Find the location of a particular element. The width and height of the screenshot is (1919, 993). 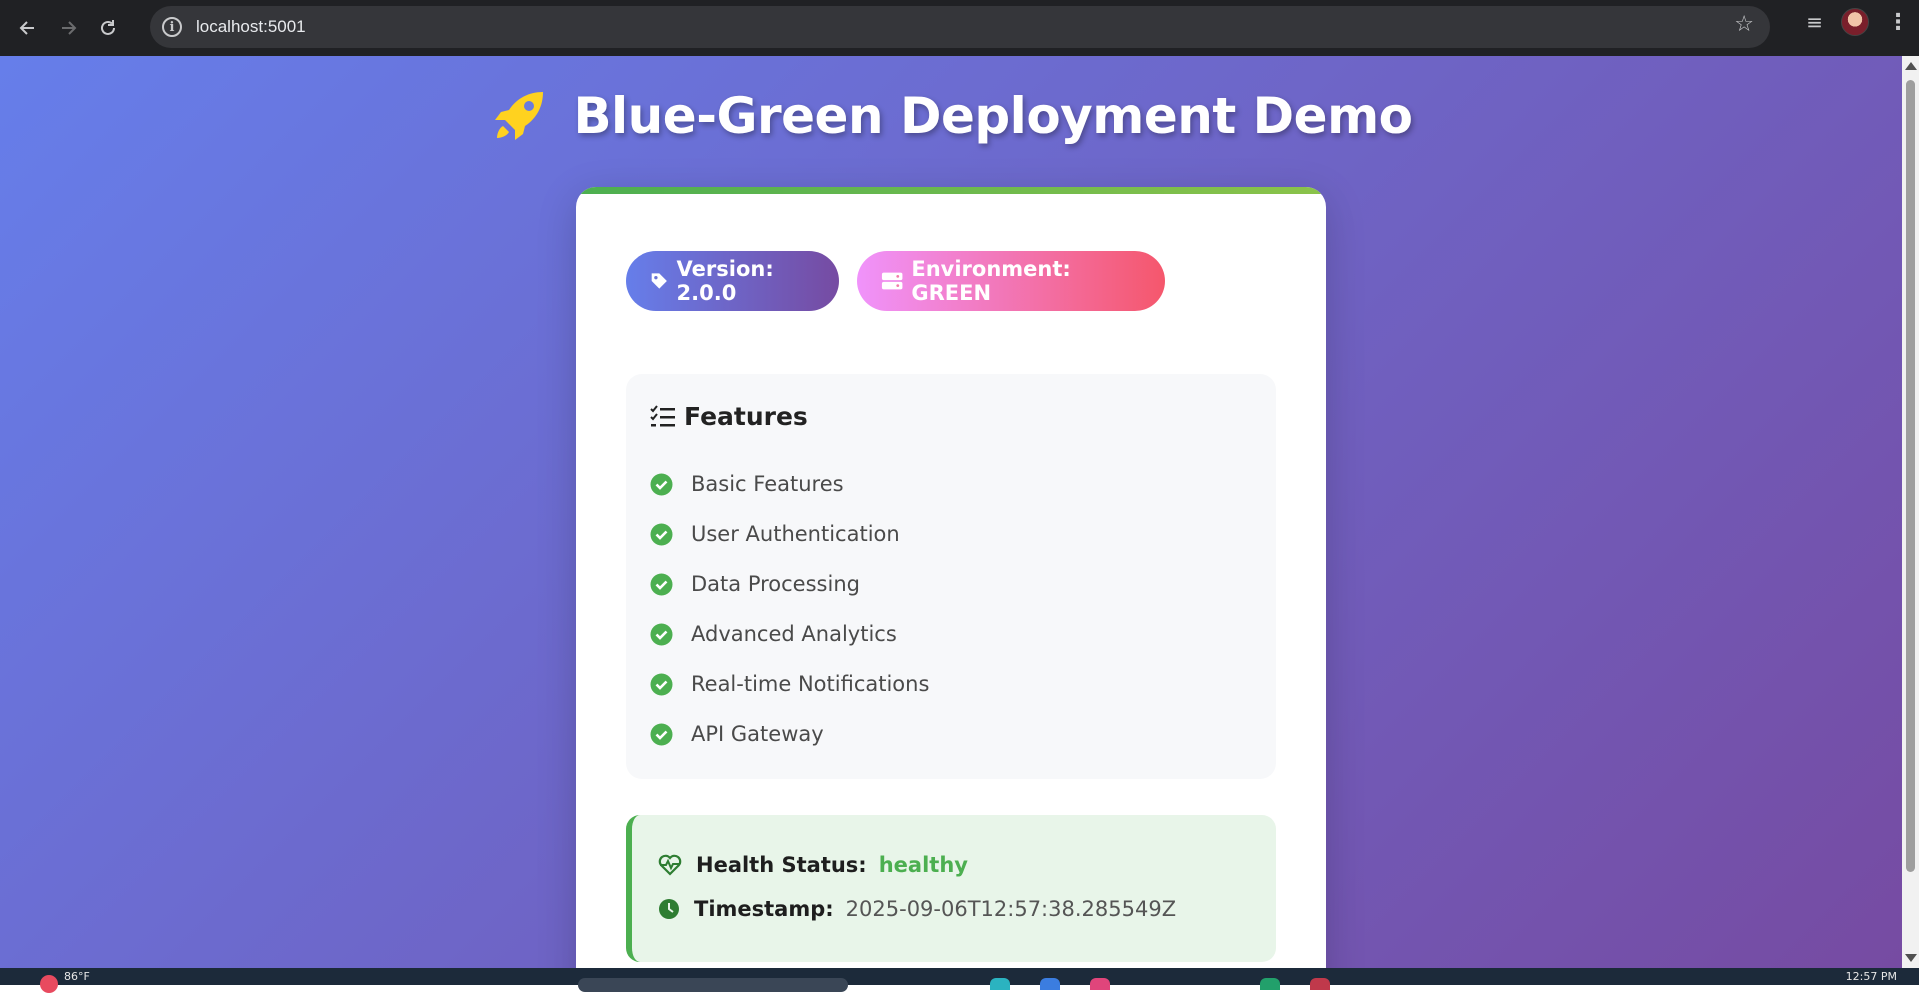

feature-item: Advanced Analytics is located at coordinates (789, 634).